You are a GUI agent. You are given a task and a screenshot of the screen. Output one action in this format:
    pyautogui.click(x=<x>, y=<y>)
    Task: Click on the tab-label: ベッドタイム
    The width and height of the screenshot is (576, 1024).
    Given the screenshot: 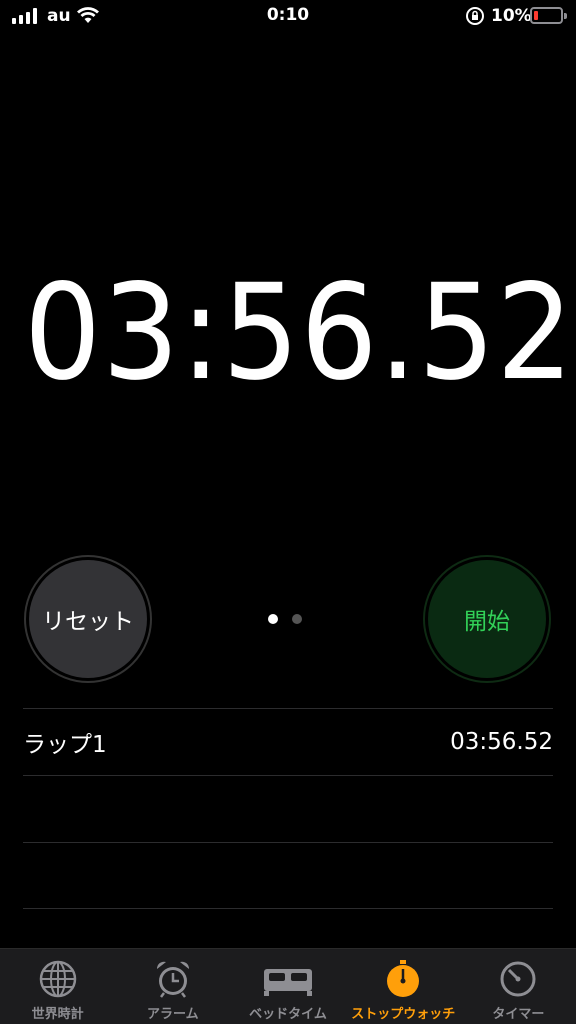 What is the action you would take?
    pyautogui.click(x=288, y=1014)
    